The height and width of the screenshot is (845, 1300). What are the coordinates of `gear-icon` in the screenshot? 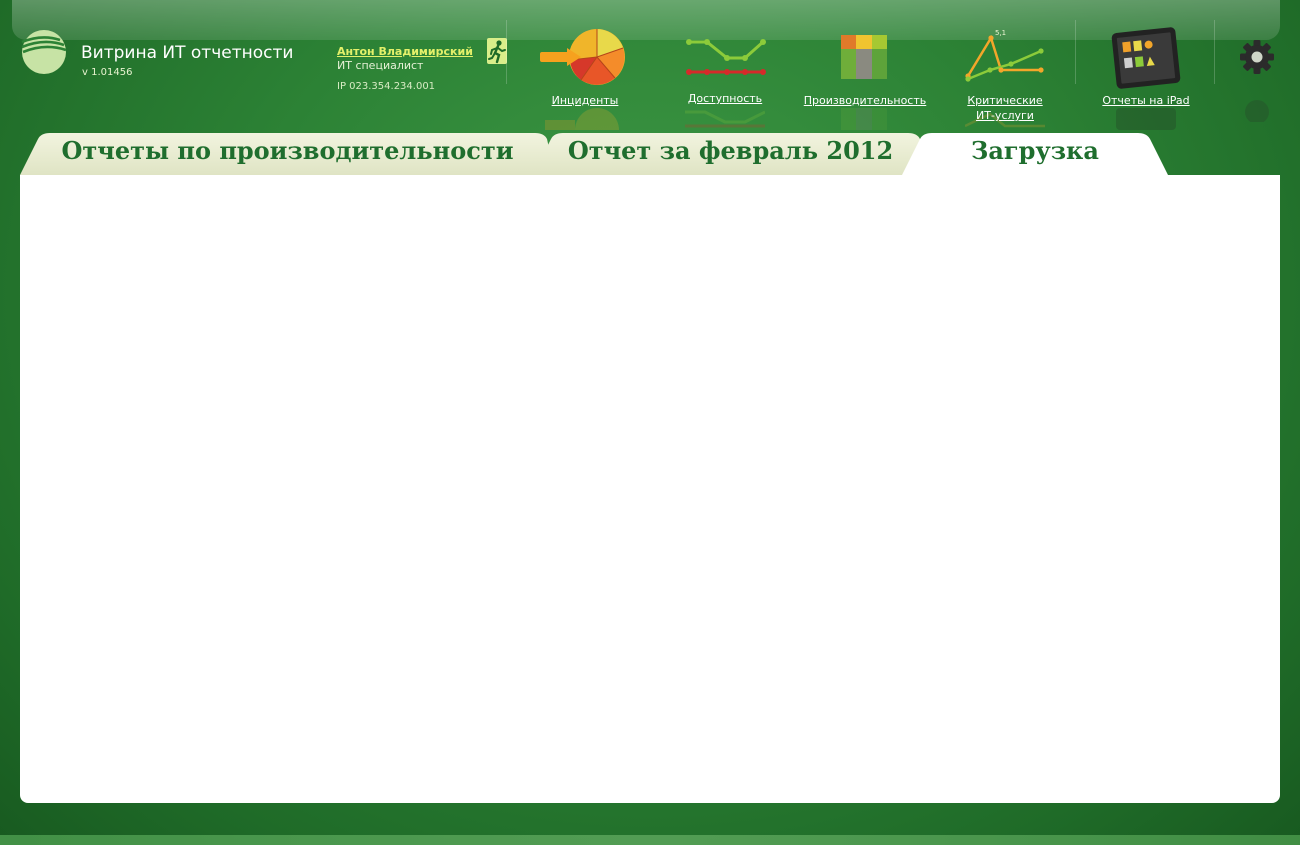 It's located at (1257, 57).